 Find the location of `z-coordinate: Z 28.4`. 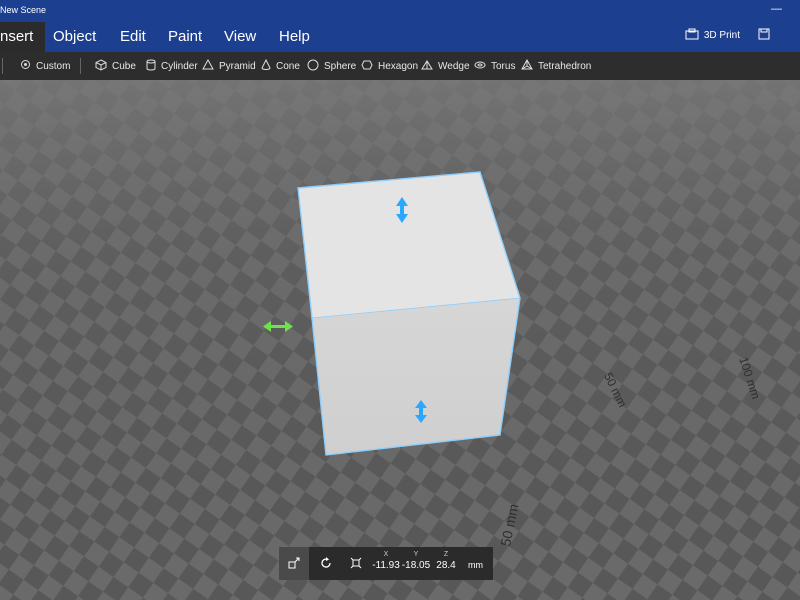

z-coordinate: Z 28.4 is located at coordinates (446, 561).